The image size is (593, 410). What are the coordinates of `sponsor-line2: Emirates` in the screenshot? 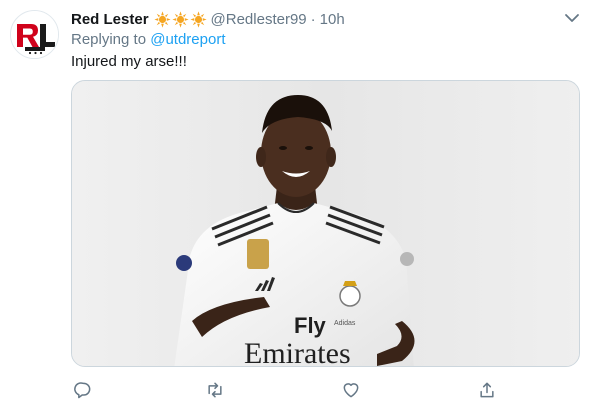 It's located at (297, 352).